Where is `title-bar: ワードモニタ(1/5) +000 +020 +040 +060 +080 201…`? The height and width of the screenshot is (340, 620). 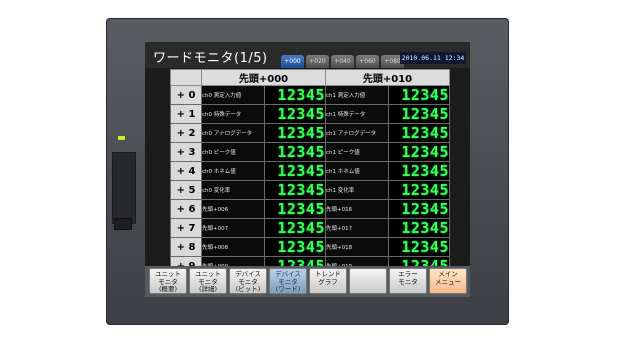 title-bar: ワードモニタ(1/5) +000 +020 +040 +060 +080 201… is located at coordinates (307, 55).